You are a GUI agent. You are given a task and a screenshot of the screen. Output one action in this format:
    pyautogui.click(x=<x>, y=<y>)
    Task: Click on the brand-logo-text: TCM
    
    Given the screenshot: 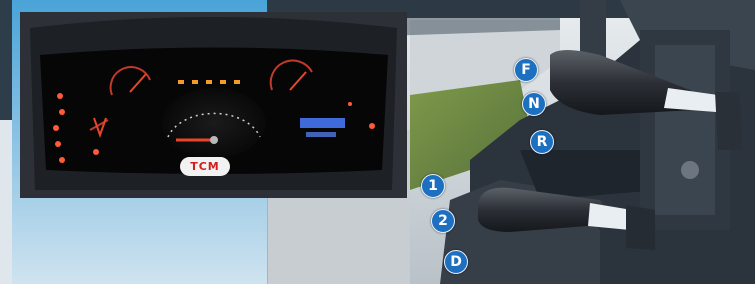 What is the action you would take?
    pyautogui.click(x=205, y=166)
    